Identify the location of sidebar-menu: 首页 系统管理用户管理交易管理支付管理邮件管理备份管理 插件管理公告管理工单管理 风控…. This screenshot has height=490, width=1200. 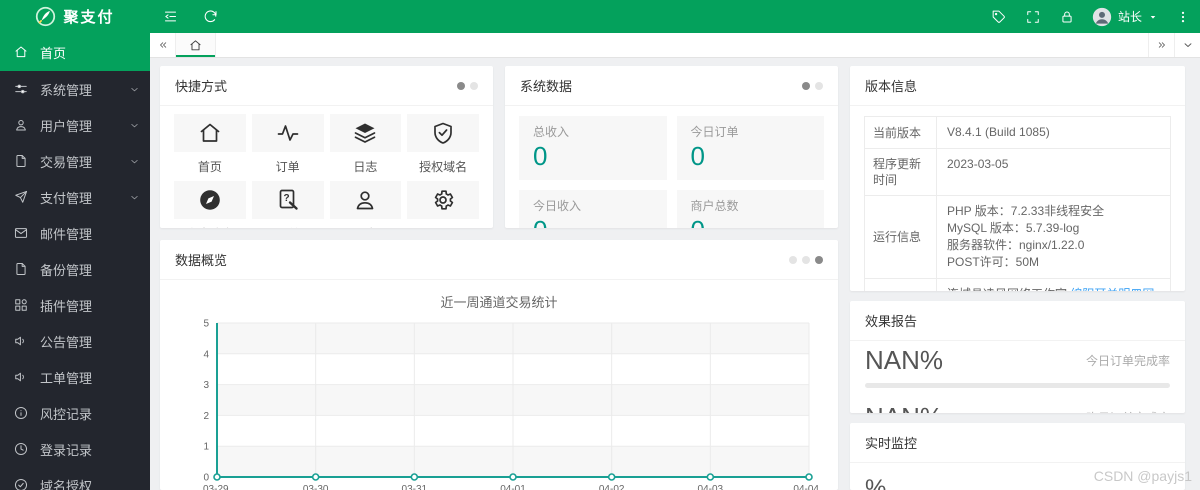
(75, 261).